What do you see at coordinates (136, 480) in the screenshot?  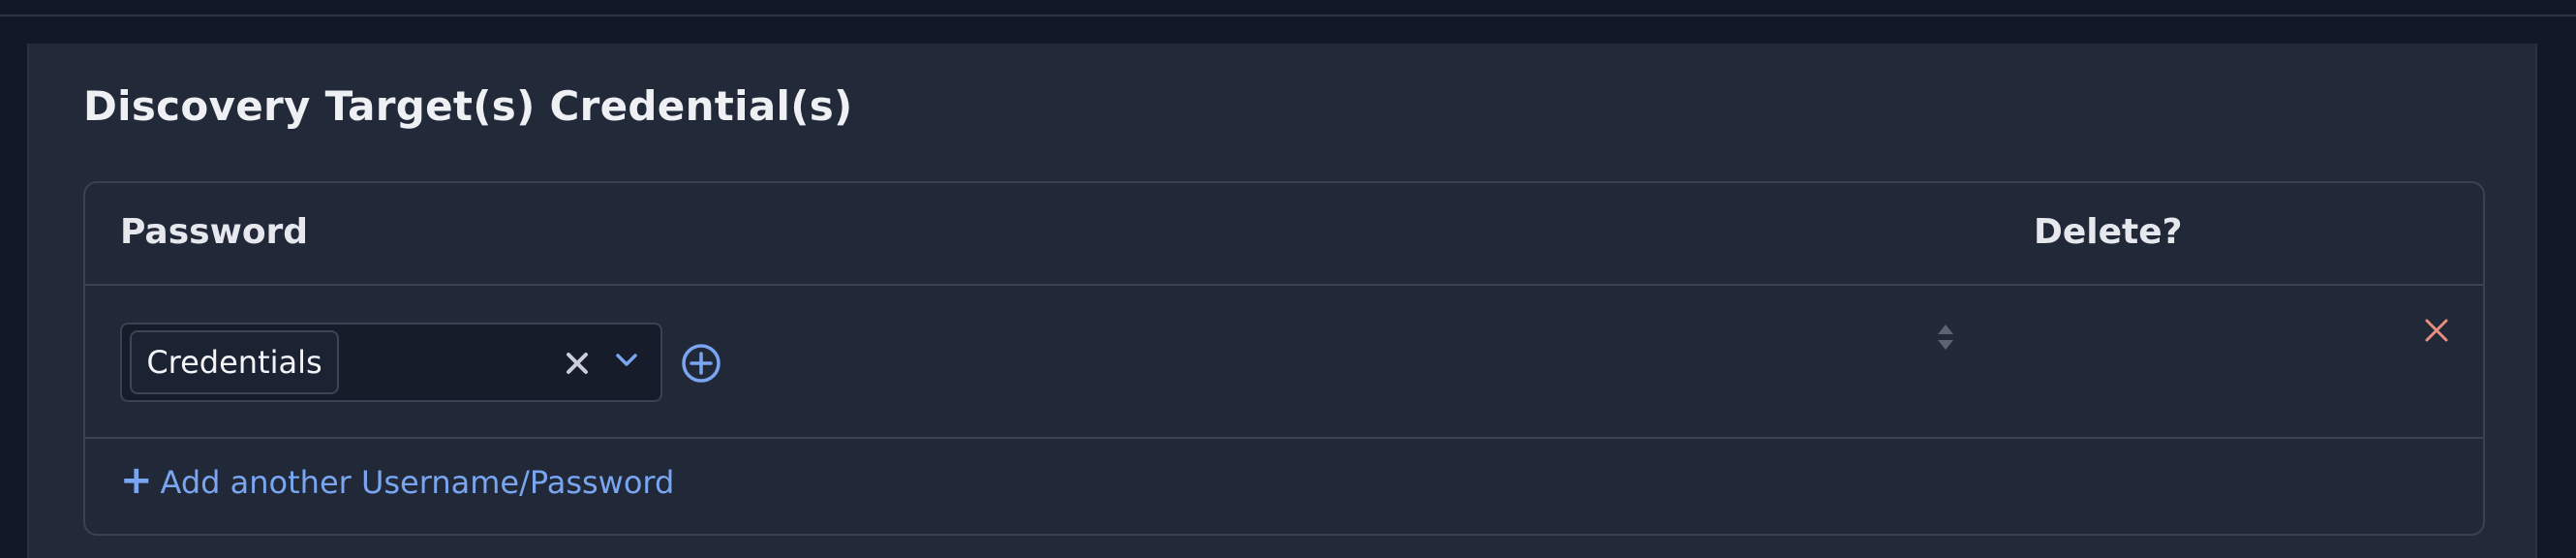 I see `plus-icon: +` at bounding box center [136, 480].